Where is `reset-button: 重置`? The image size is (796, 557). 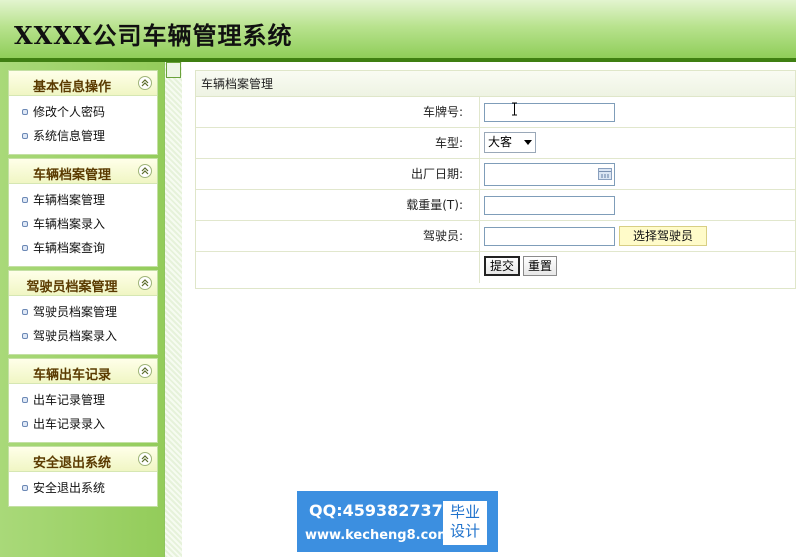 reset-button: 重置 is located at coordinates (540, 266).